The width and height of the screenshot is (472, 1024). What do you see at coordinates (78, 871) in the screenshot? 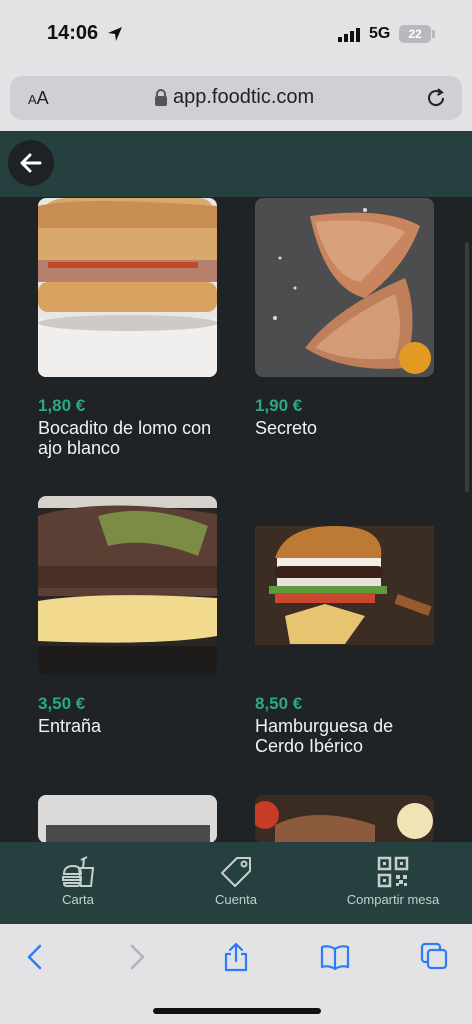
I see `fast-food-icon` at bounding box center [78, 871].